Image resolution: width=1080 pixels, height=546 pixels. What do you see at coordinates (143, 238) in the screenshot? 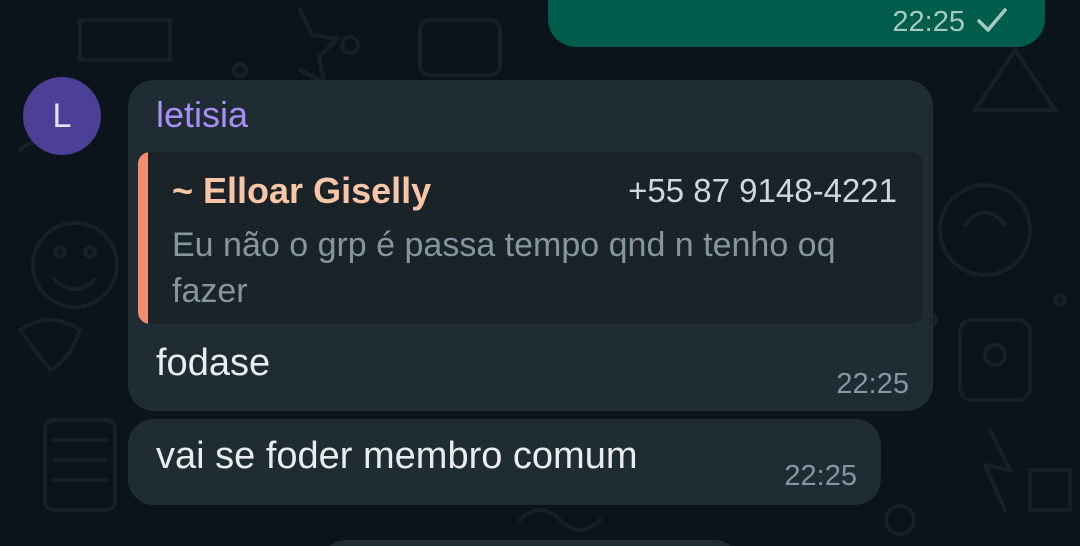
I see `quote-accent-bar` at bounding box center [143, 238].